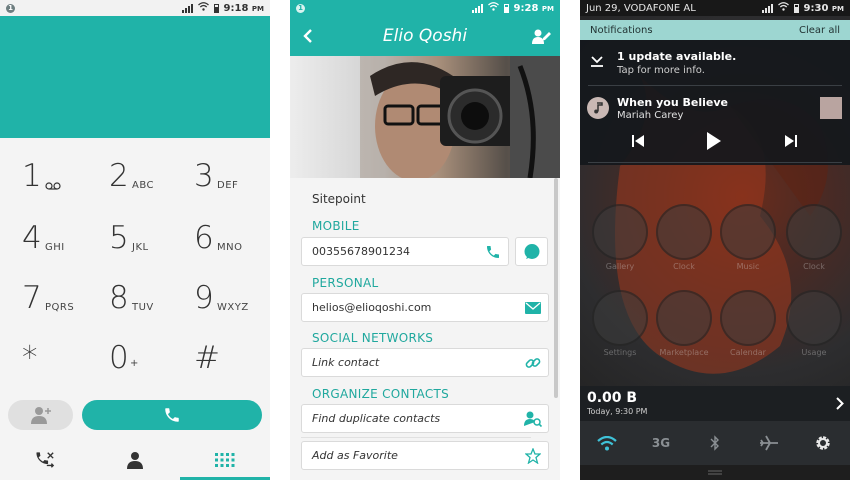  I want to click on call-button, so click(172, 415).